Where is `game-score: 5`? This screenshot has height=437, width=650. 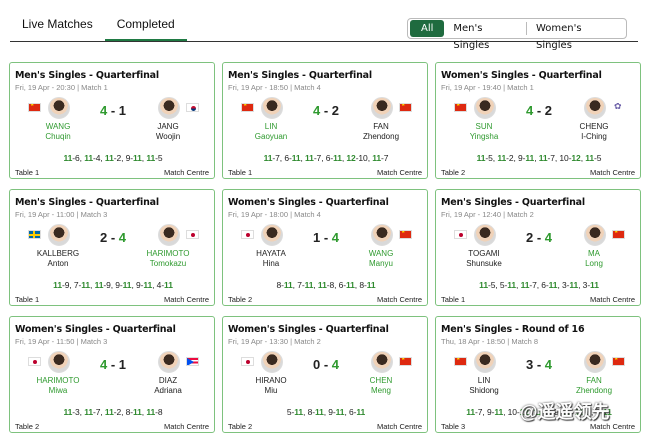
game-score: 5 is located at coordinates (599, 158).